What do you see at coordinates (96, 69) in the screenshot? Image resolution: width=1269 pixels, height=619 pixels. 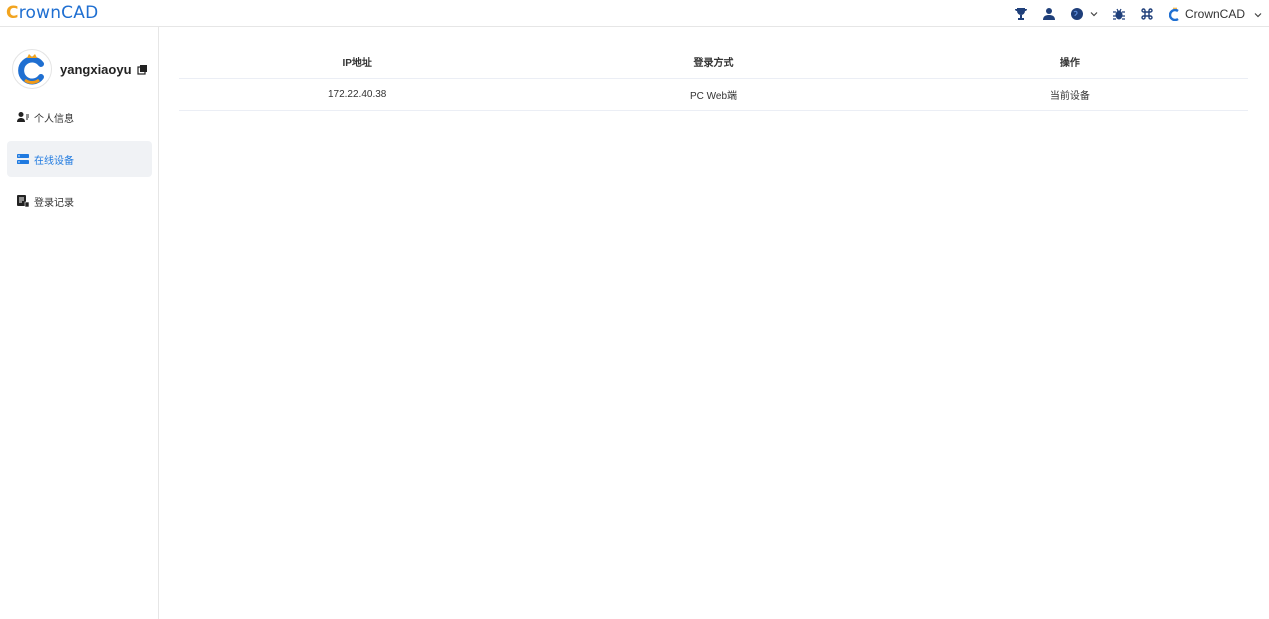 I see `username: yangxiaoyu` at bounding box center [96, 69].